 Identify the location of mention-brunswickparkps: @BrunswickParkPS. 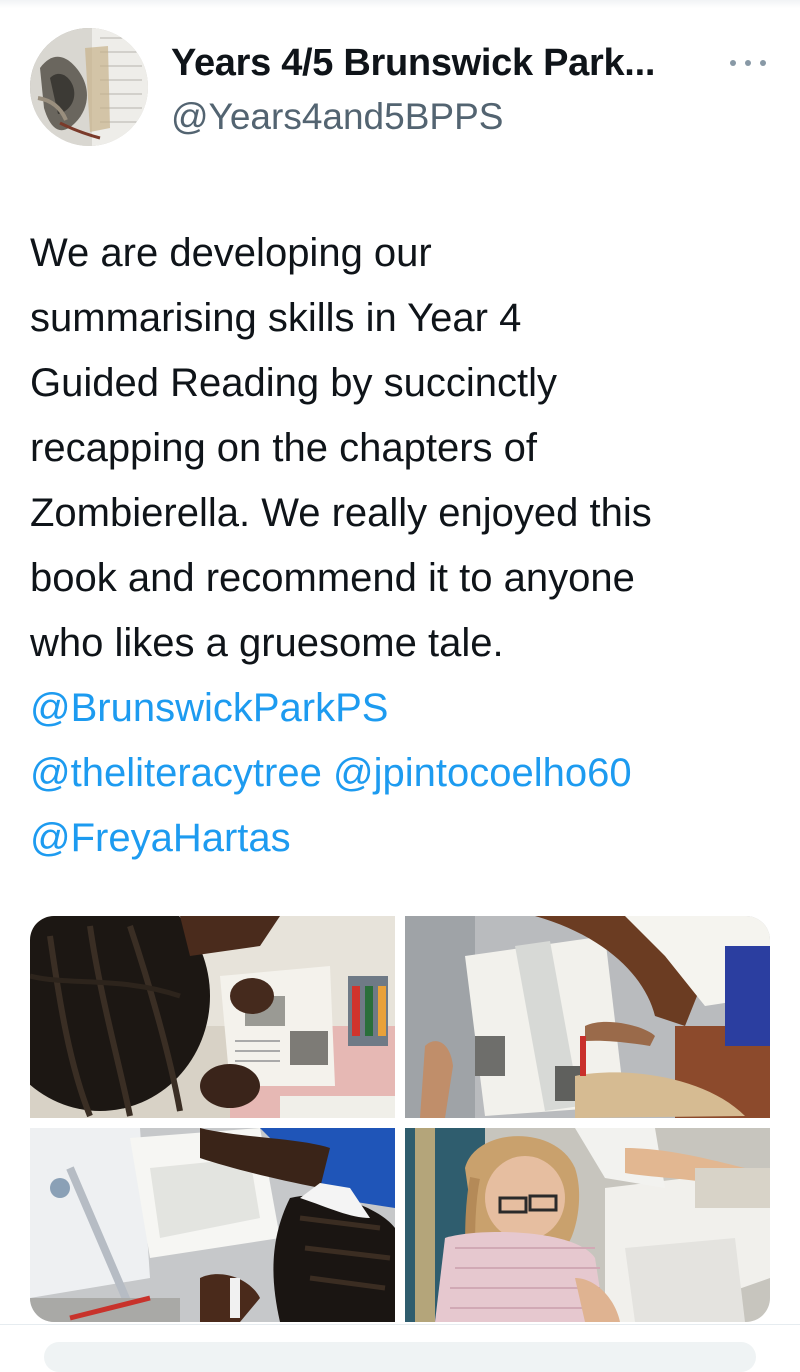
(209, 708).